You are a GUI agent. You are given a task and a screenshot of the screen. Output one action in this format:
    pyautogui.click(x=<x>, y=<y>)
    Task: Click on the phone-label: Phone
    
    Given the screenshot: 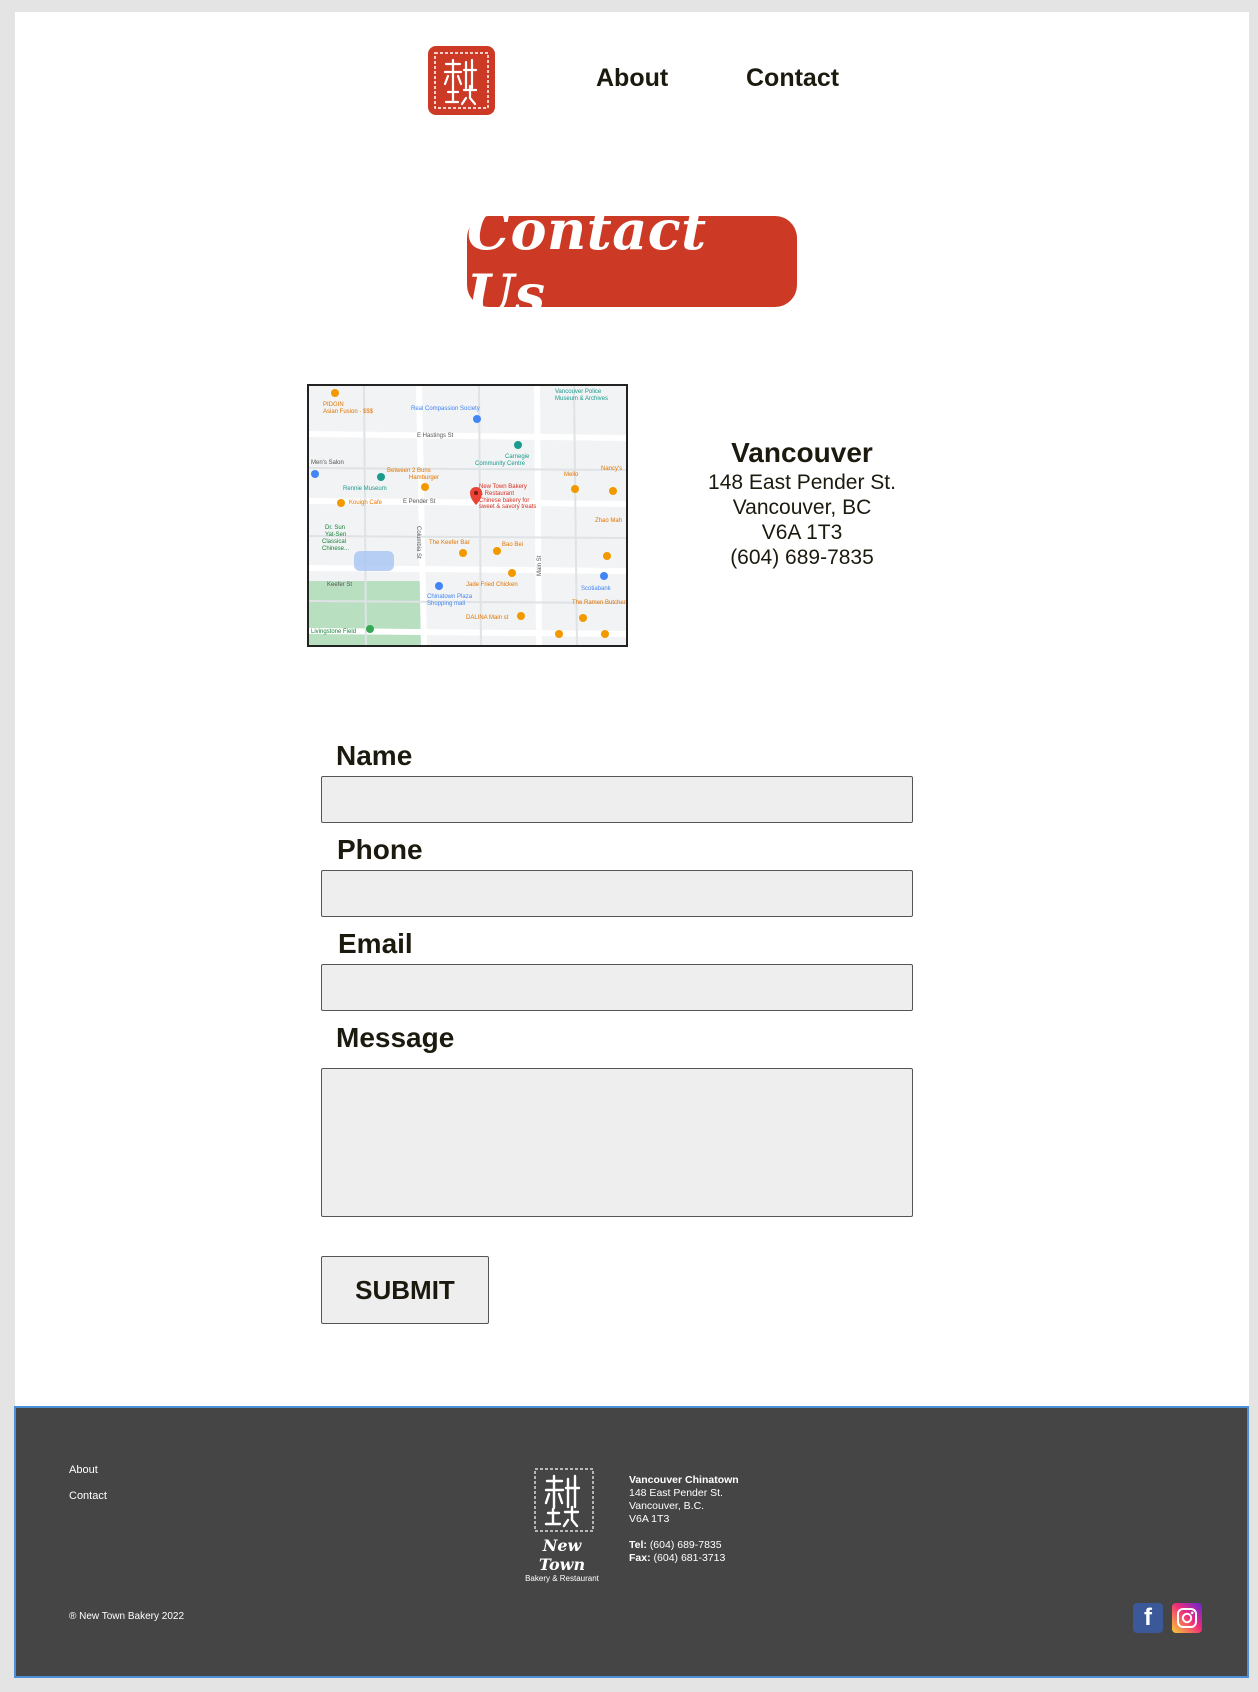 What is the action you would take?
    pyautogui.click(x=380, y=849)
    